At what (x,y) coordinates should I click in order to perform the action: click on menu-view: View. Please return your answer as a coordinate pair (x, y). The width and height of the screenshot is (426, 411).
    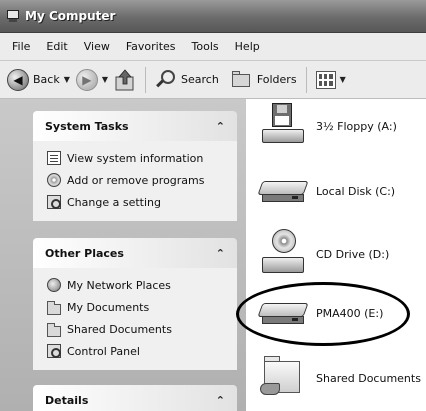
    Looking at the image, I should click on (97, 46).